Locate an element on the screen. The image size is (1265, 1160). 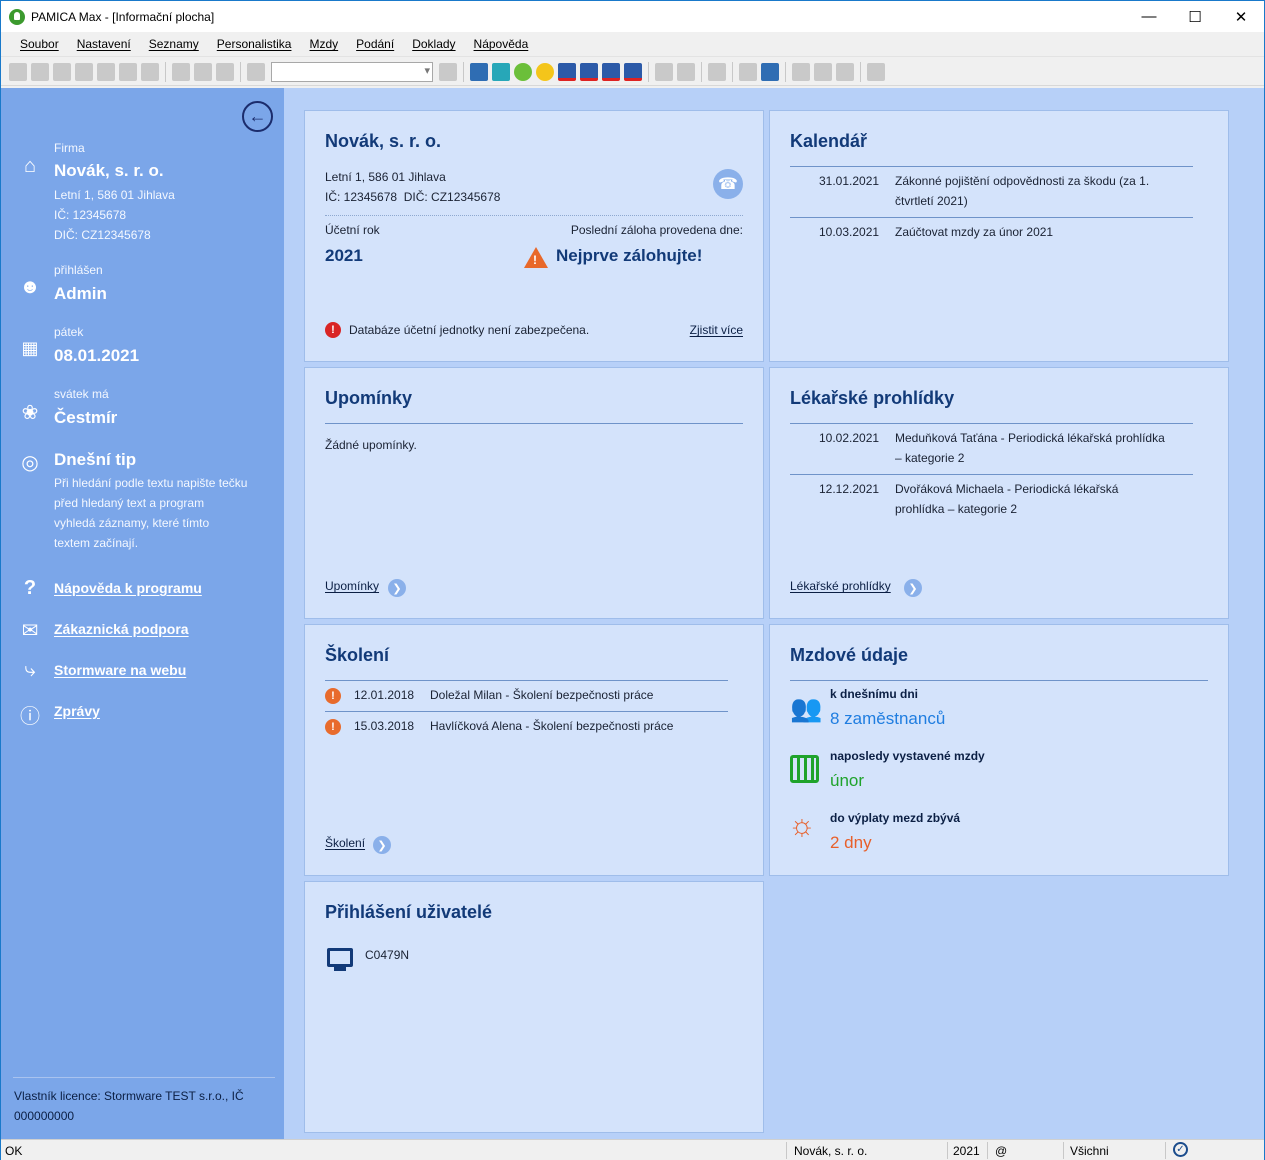
wage-report-icon is located at coordinates (633, 71).